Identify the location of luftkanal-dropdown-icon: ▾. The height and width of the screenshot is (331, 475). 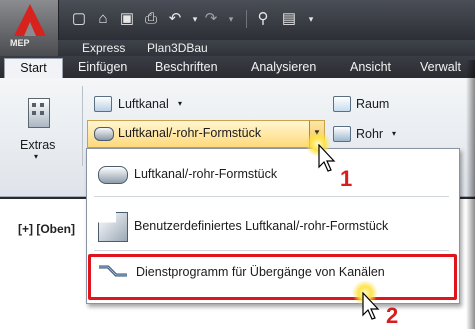
(180, 103).